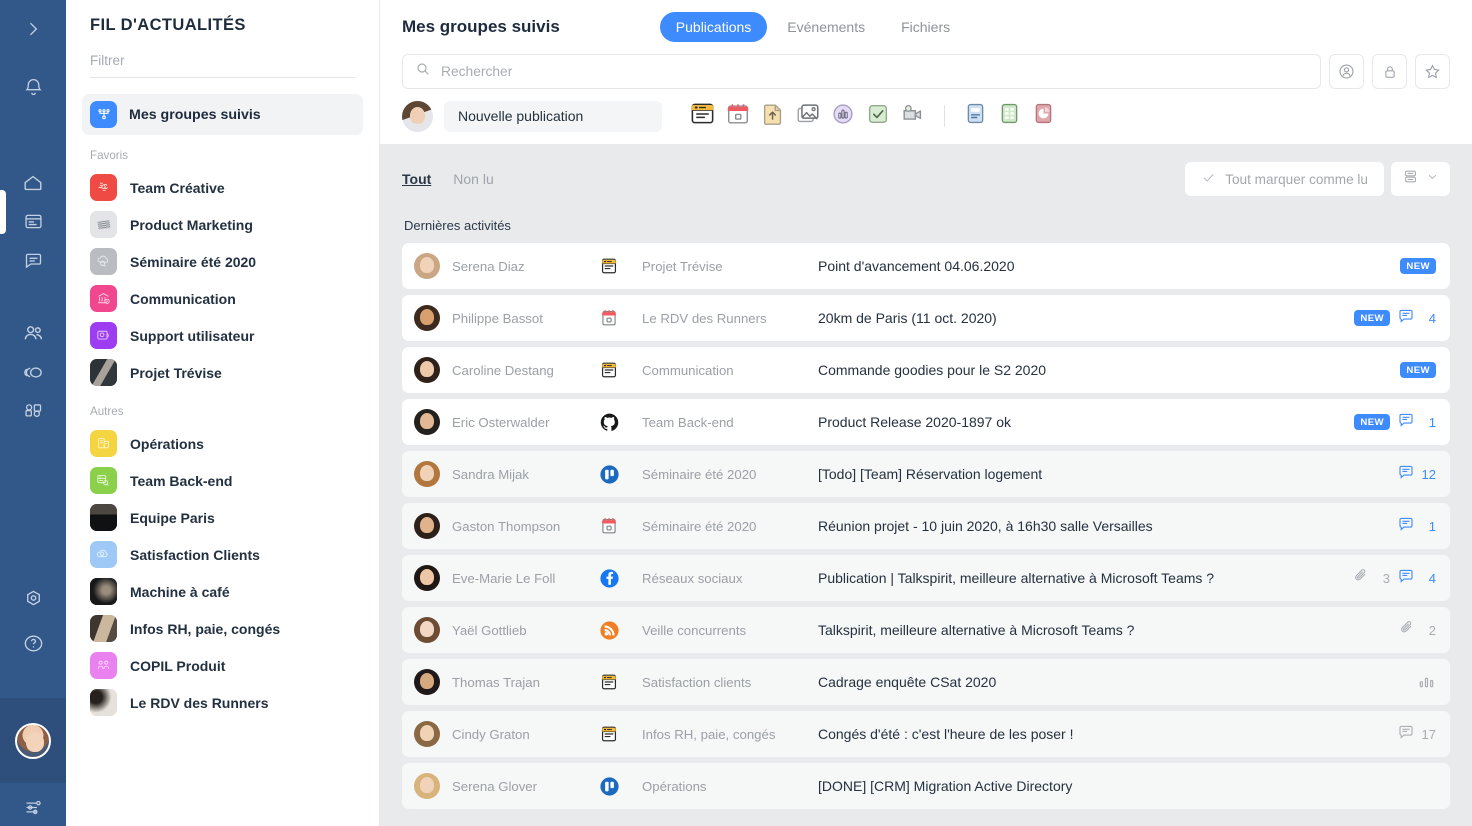  Describe the element at coordinates (103, 298) in the screenshot. I see `bank-icon` at that location.